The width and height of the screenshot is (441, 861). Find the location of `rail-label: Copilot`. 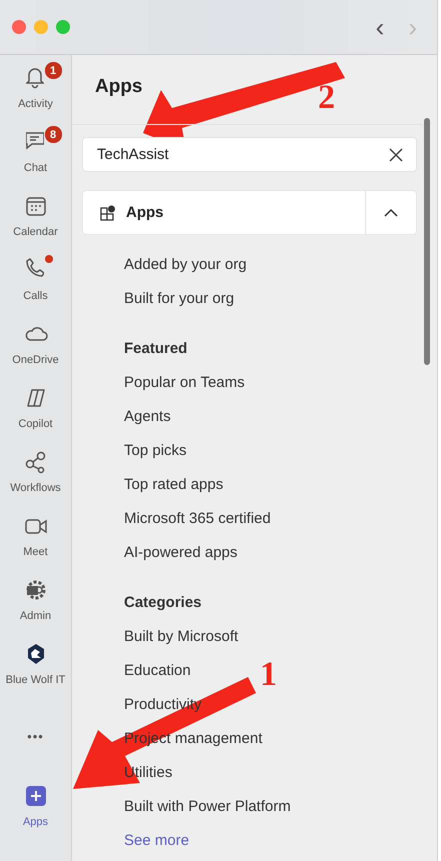

rail-label: Copilot is located at coordinates (35, 424).